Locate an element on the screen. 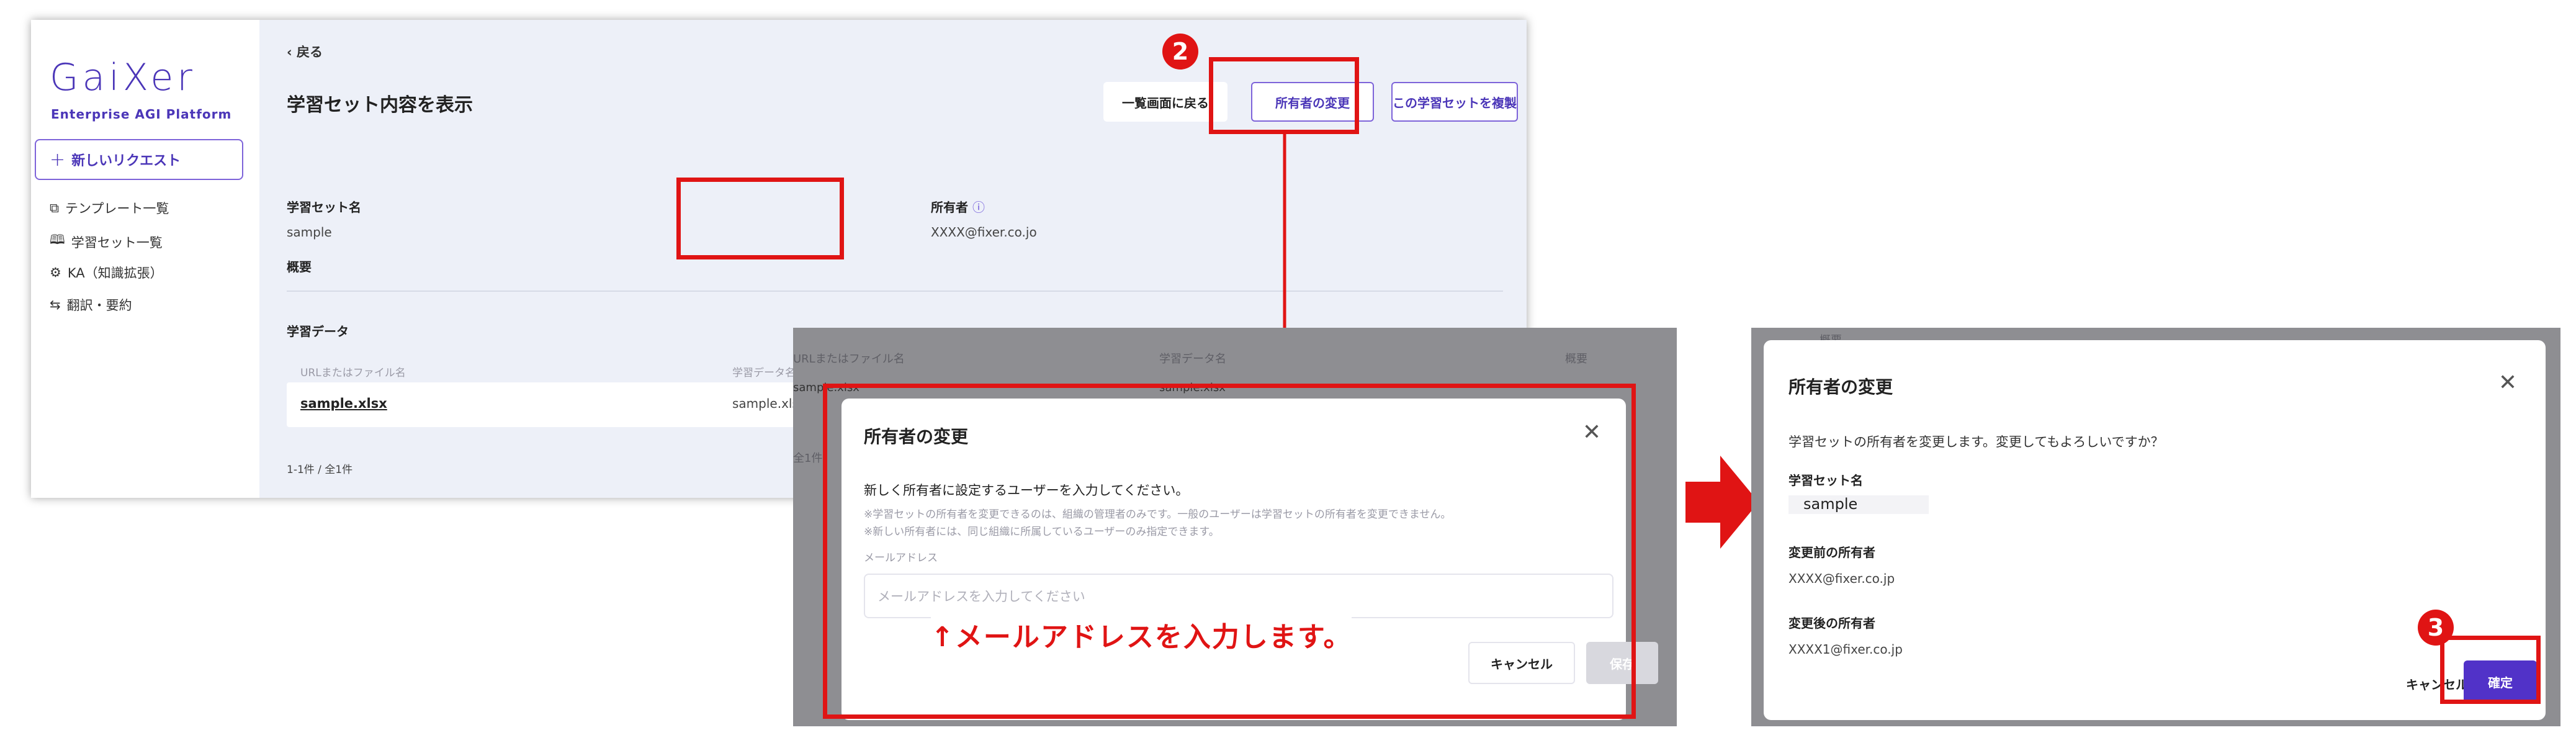  bg-col-dataname: 学習データ名 is located at coordinates (1192, 359).